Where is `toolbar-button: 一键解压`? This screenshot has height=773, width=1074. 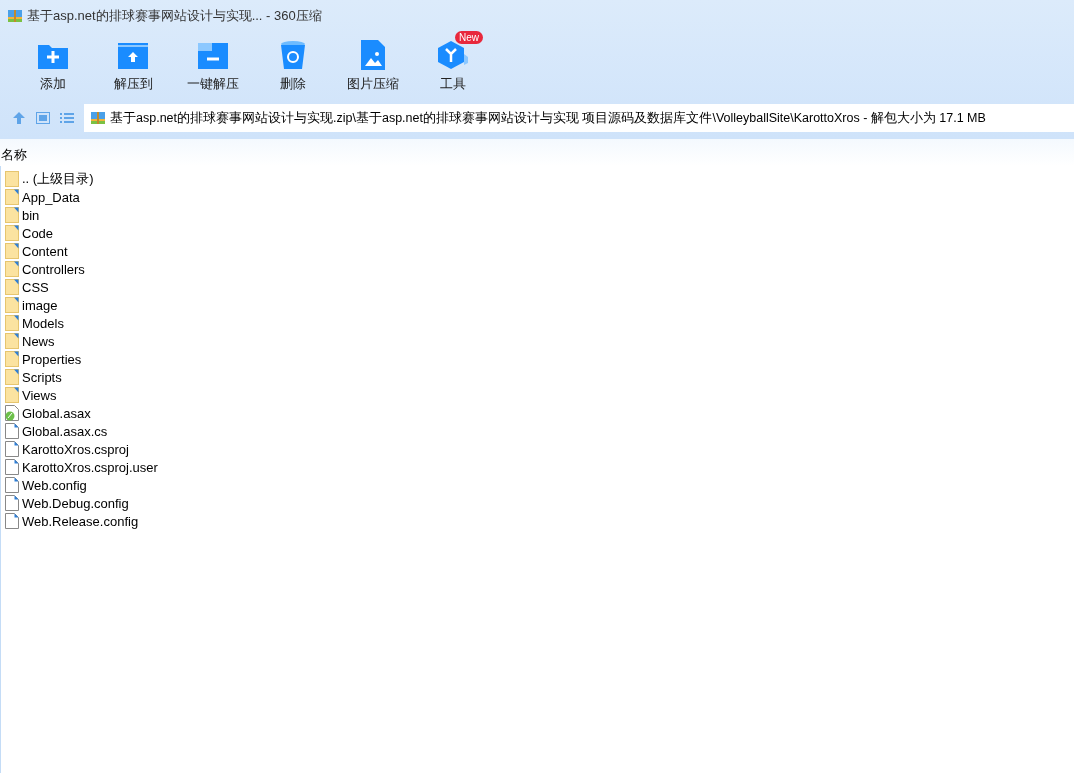 toolbar-button: 一键解压 is located at coordinates (213, 65).